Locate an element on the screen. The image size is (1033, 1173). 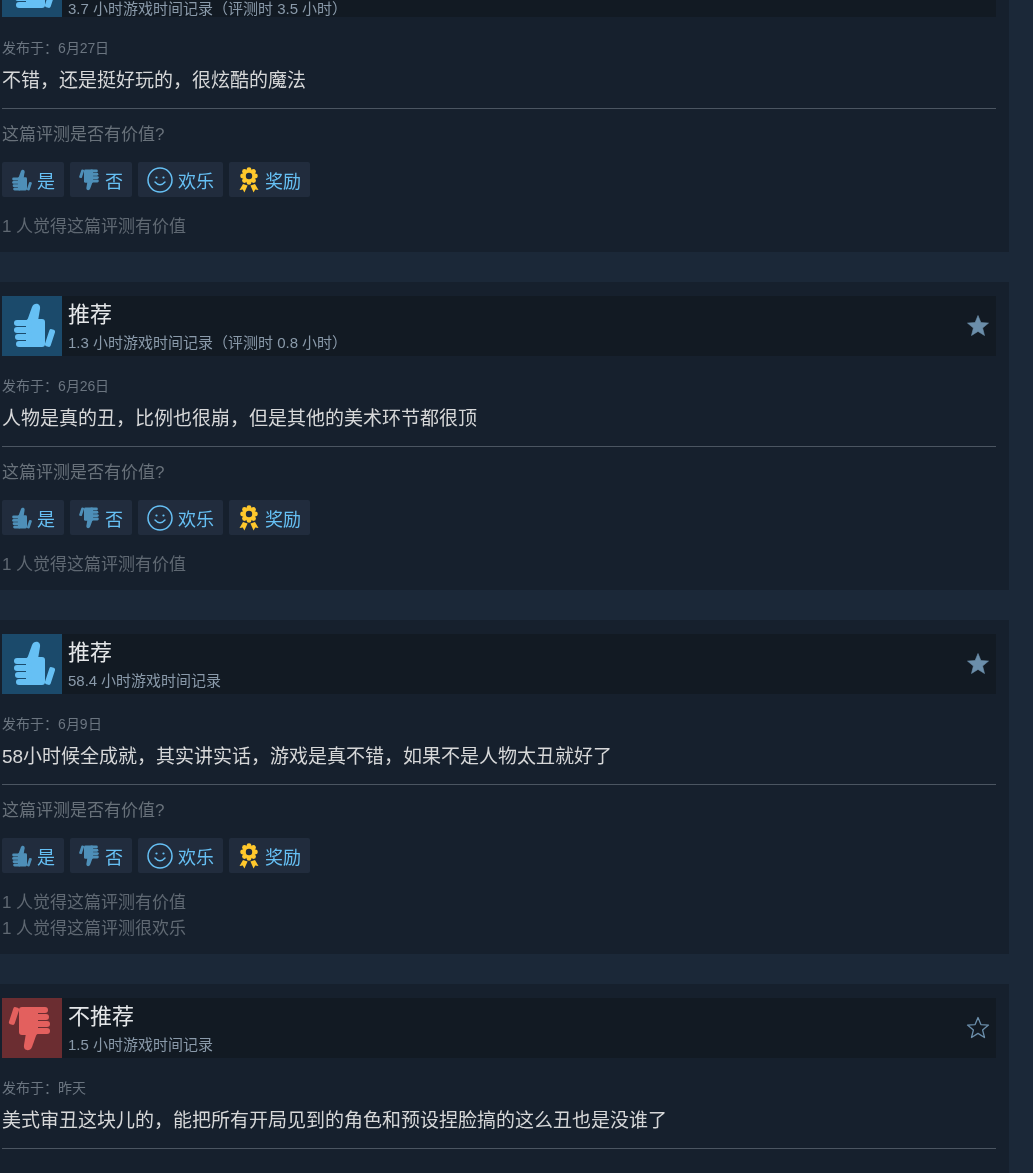
review-text: 人物是真的丑，比例也很崩，但是其他的美术环节都很顶 is located at coordinates (240, 419).